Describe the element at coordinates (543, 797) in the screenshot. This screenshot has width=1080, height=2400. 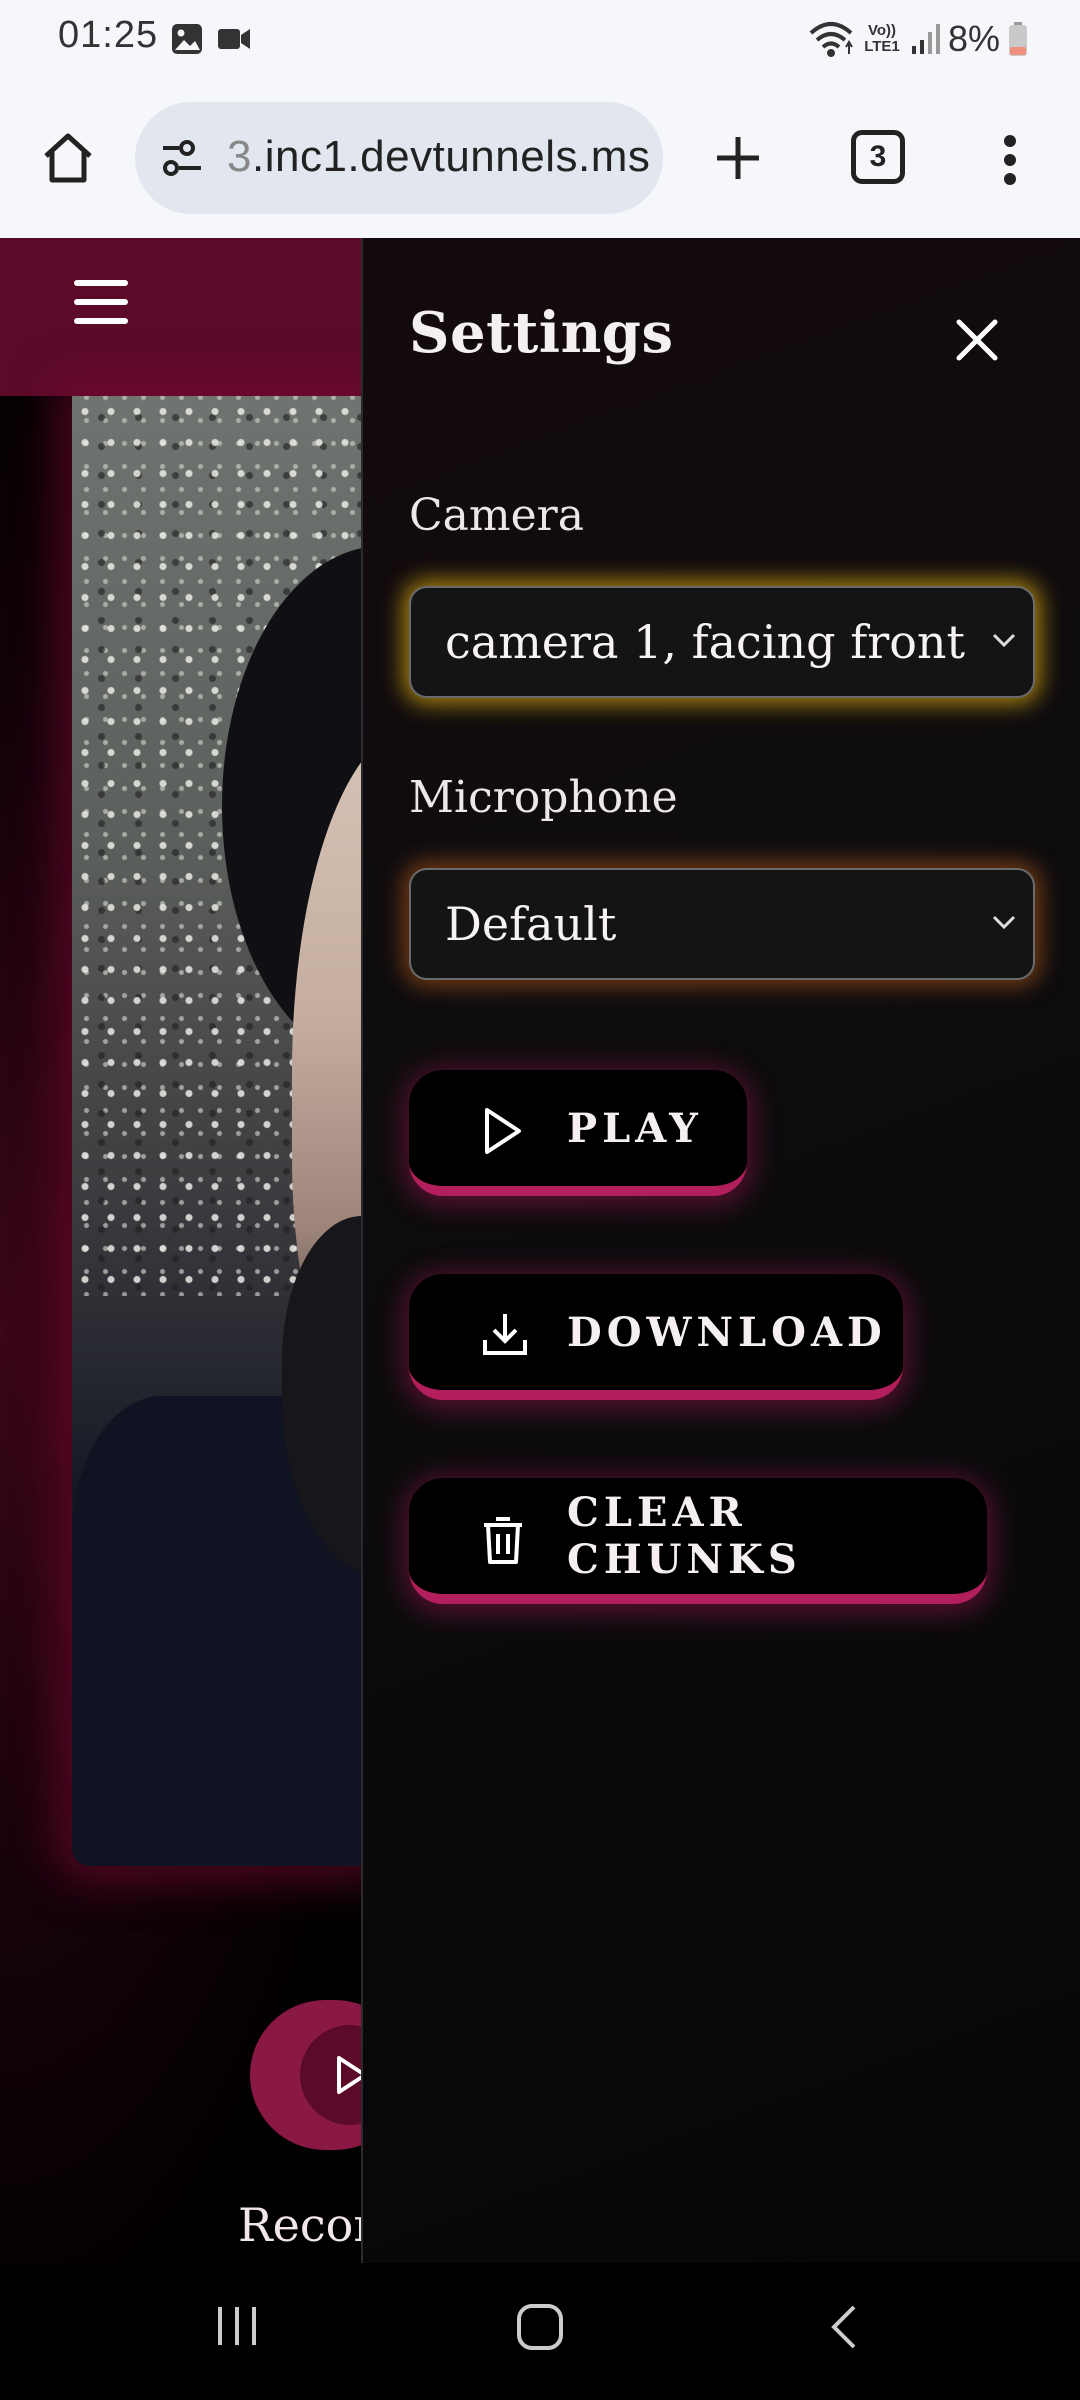
I see `microphone-label: Microphone` at that location.